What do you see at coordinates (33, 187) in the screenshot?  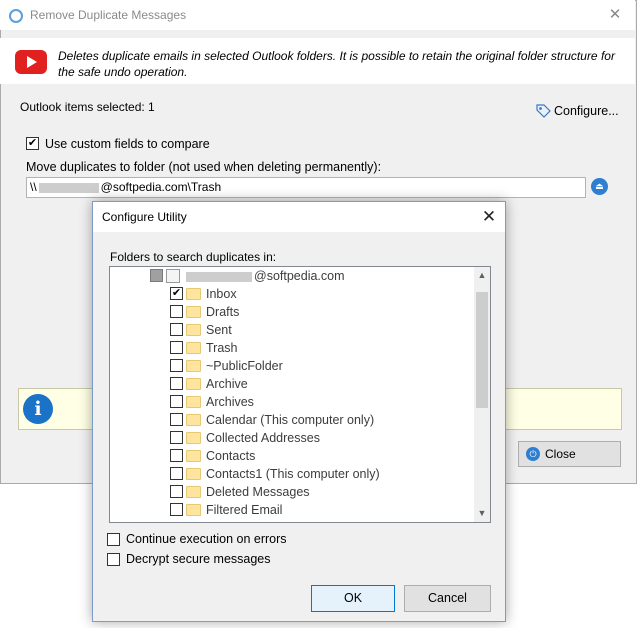 I see `path-prefix: \\` at bounding box center [33, 187].